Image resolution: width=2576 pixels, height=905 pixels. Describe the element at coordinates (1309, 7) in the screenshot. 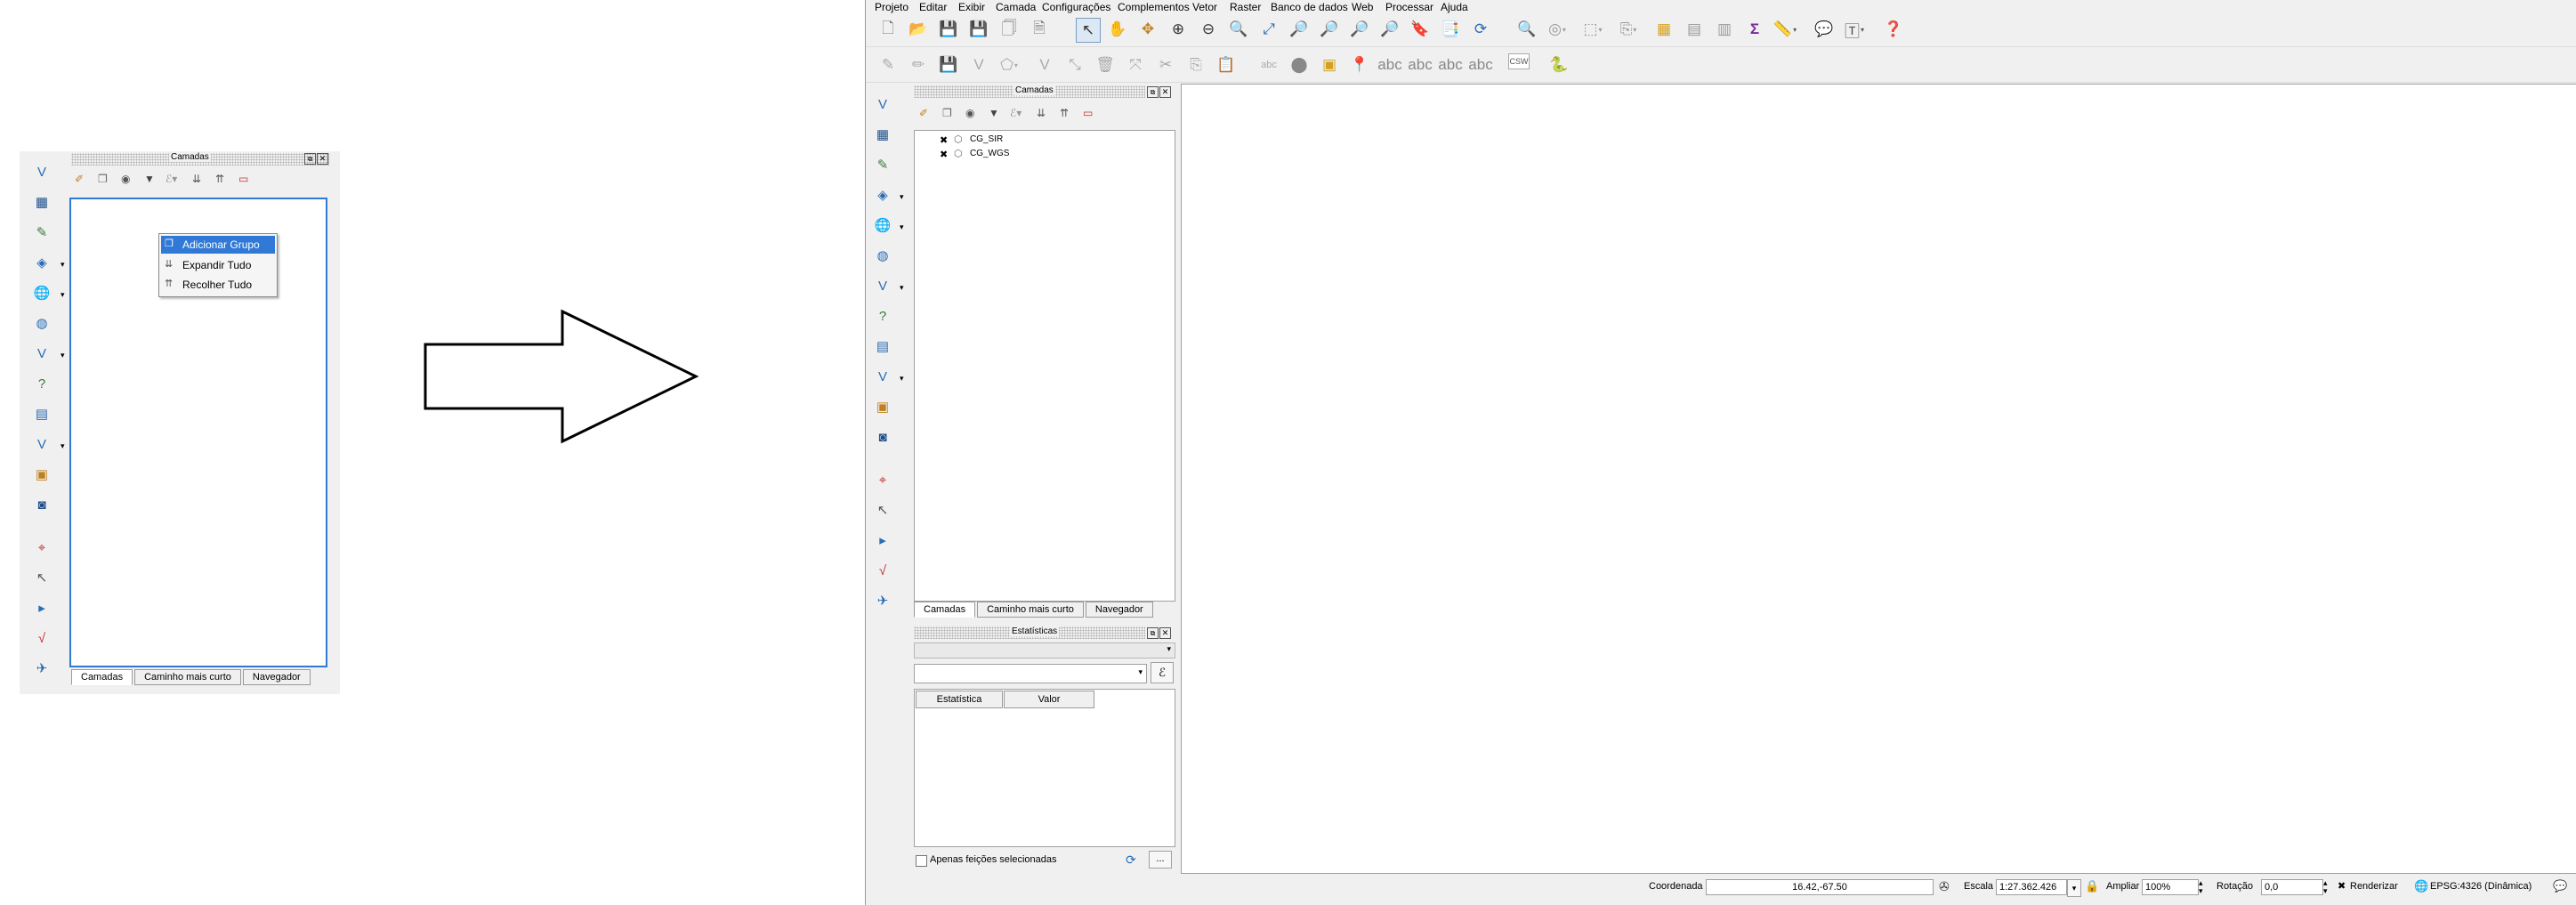

I see `menu-banco-de-dados: Banco de dados` at that location.